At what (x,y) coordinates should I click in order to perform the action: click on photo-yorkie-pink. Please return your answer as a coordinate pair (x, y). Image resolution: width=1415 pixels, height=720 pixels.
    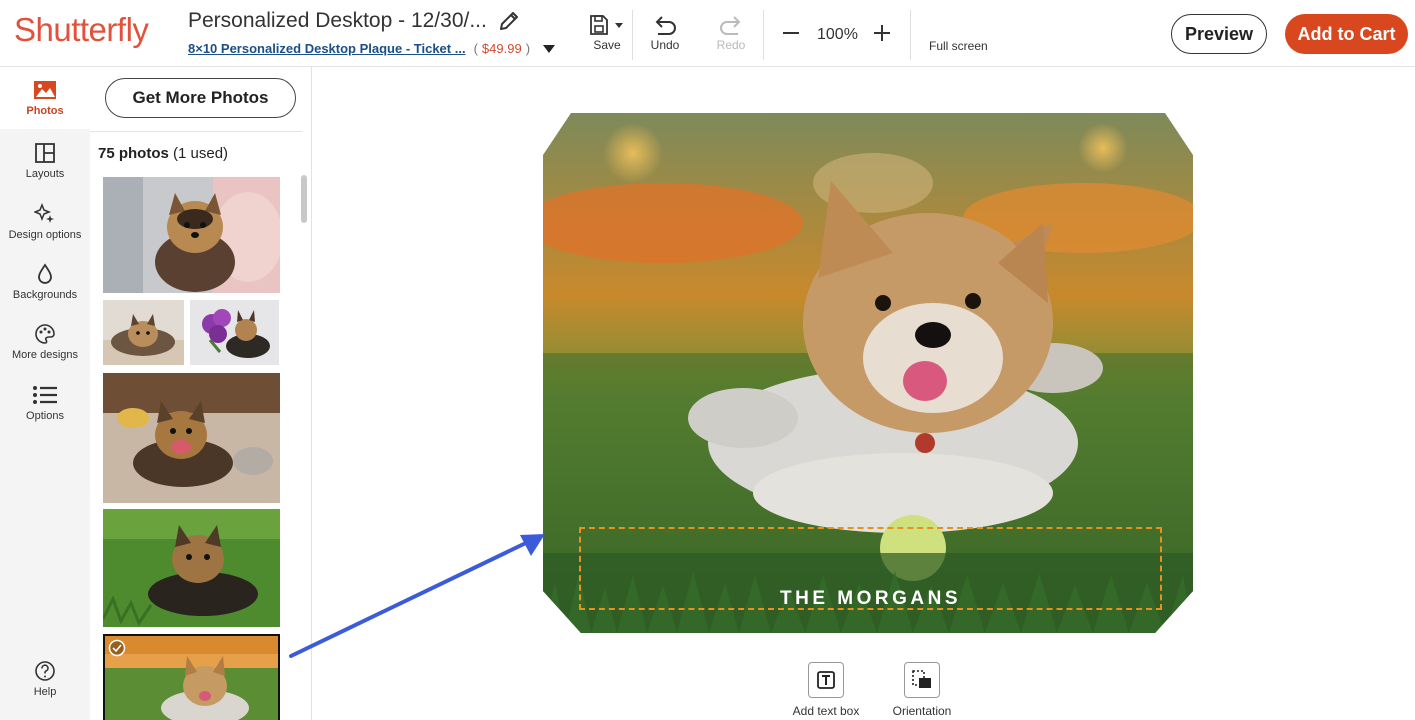
    Looking at the image, I should click on (191, 235).